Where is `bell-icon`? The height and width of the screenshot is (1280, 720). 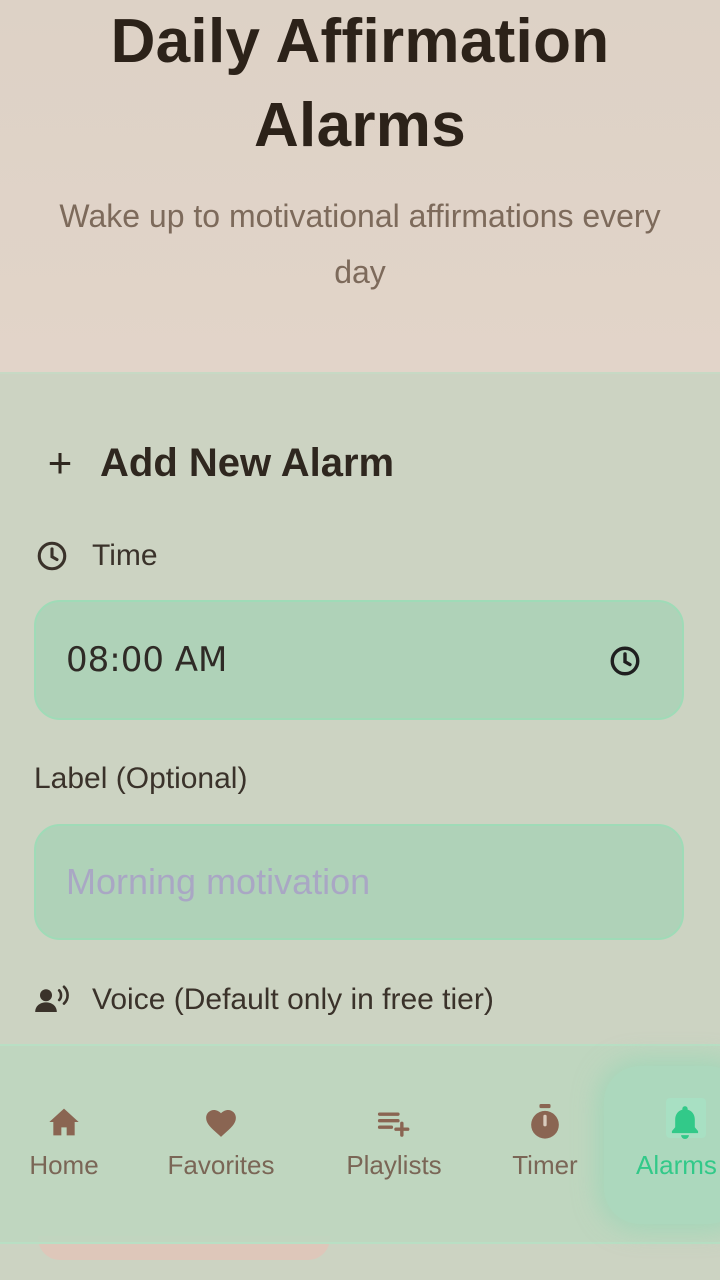 bell-icon is located at coordinates (676, 1122).